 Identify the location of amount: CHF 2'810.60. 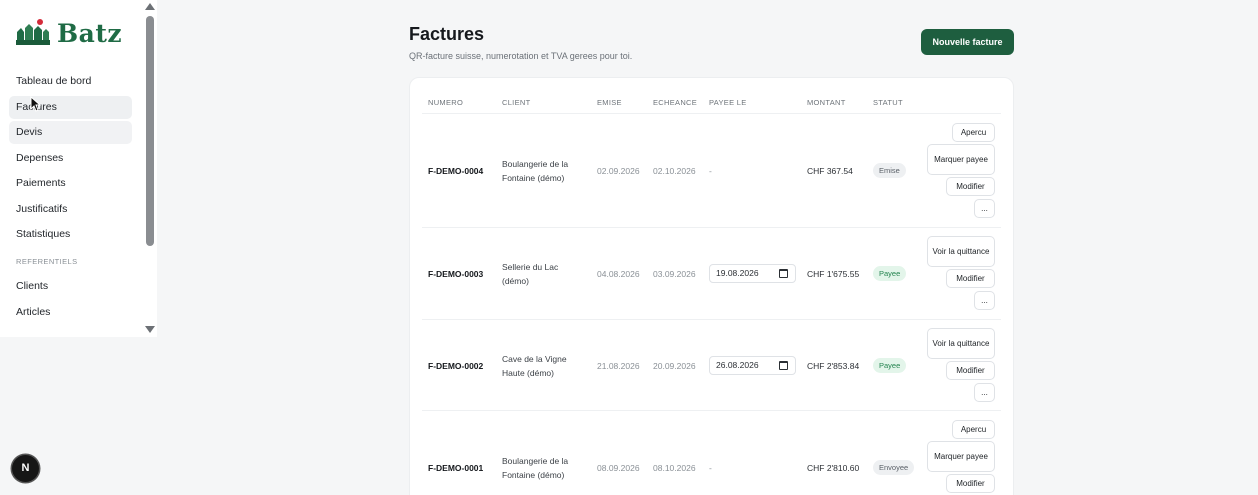
(833, 468).